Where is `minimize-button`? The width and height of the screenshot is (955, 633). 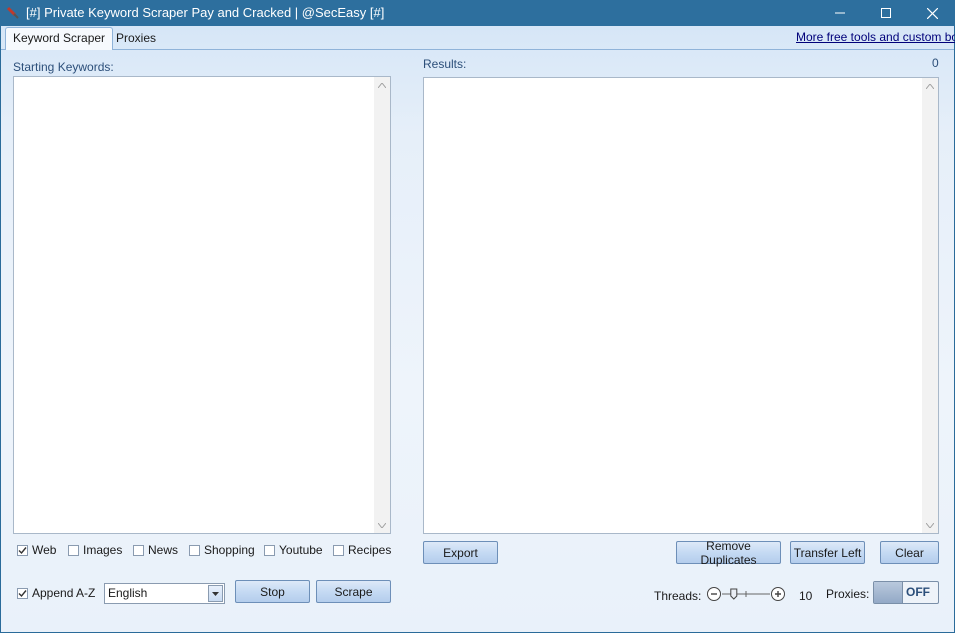
minimize-button is located at coordinates (840, 13).